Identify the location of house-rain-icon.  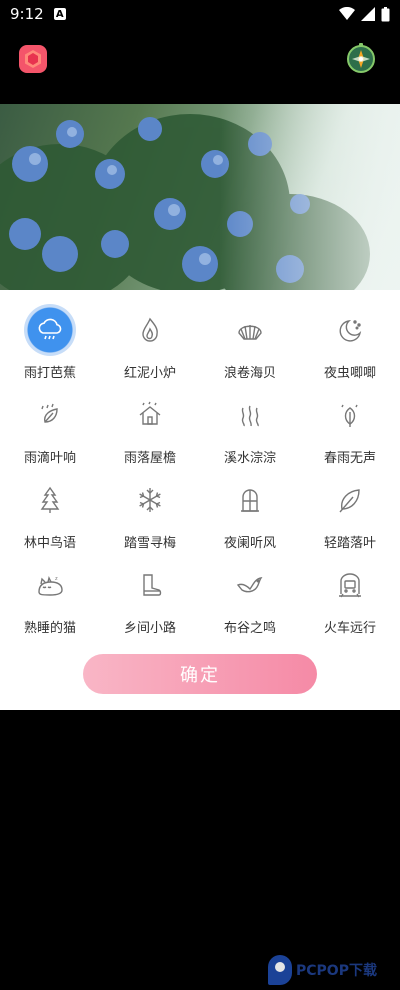
(150, 413).